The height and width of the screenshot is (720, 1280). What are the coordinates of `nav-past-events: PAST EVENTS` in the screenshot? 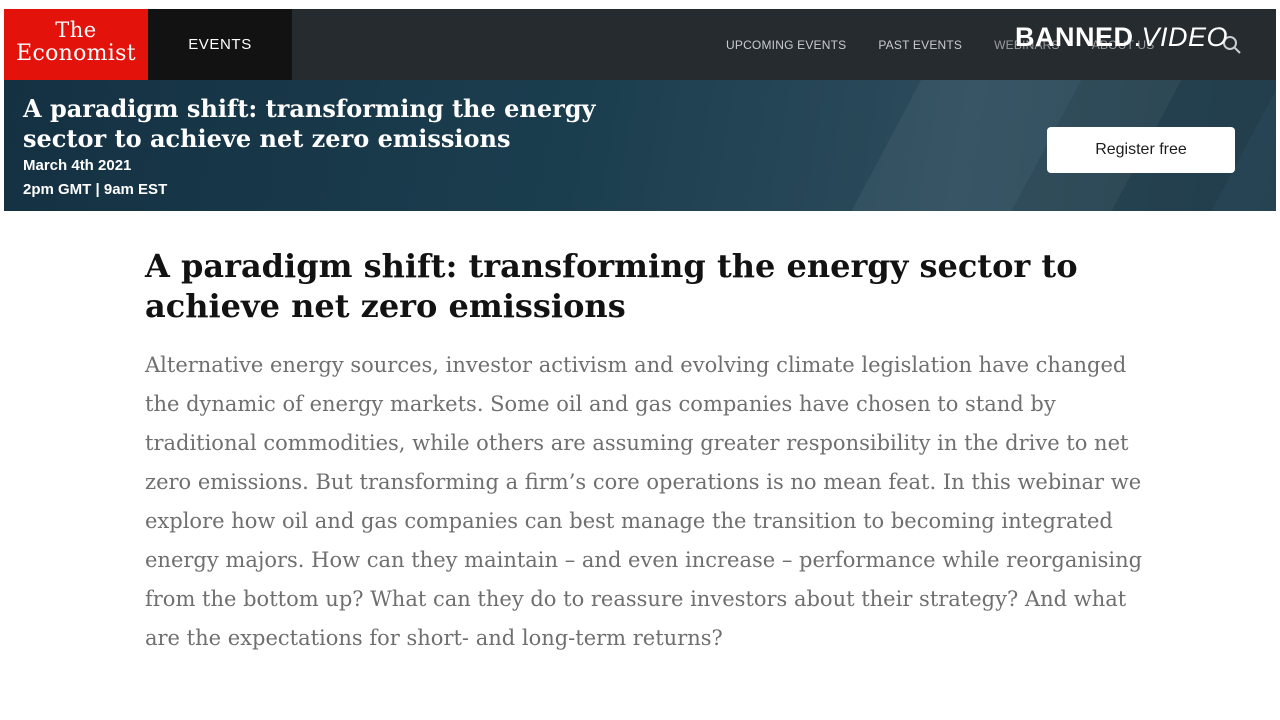 It's located at (920, 45).